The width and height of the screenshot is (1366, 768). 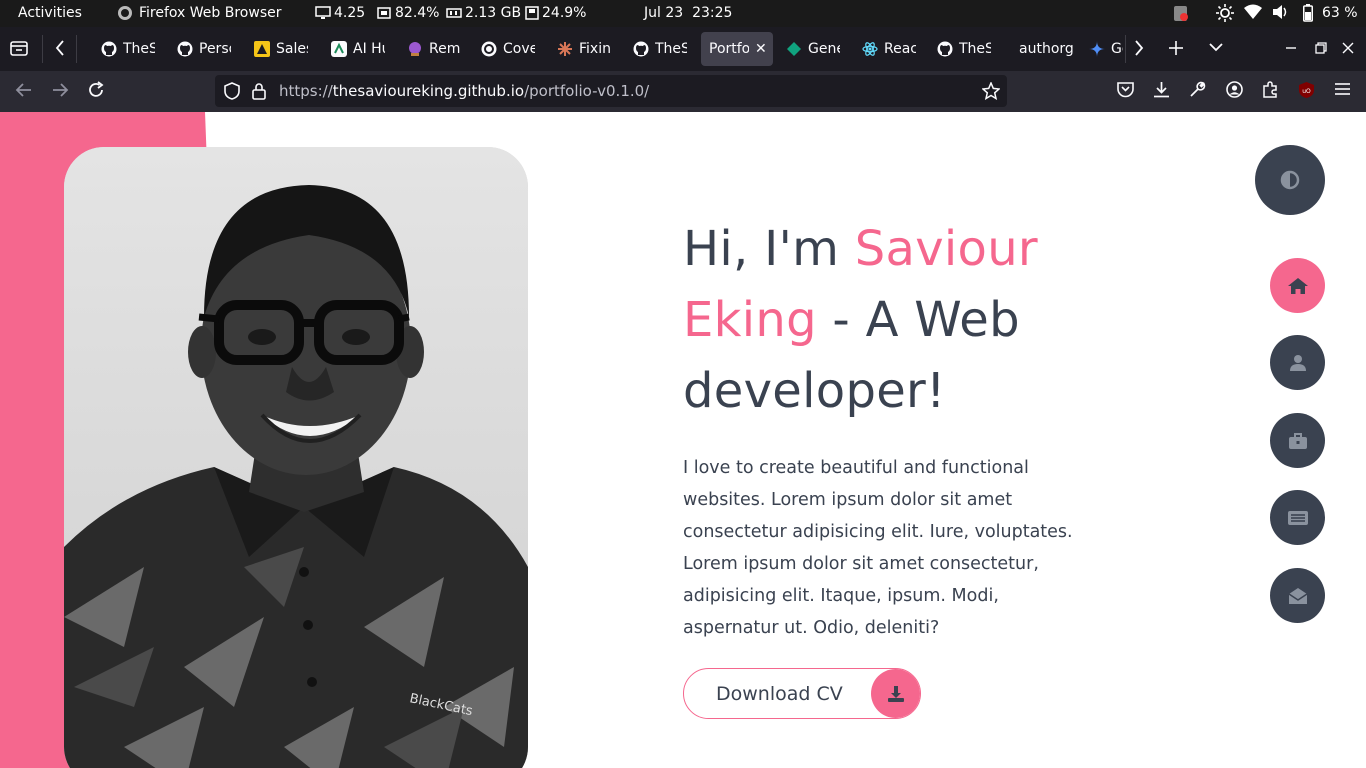 I want to click on lock-icon, so click(x=259, y=91).